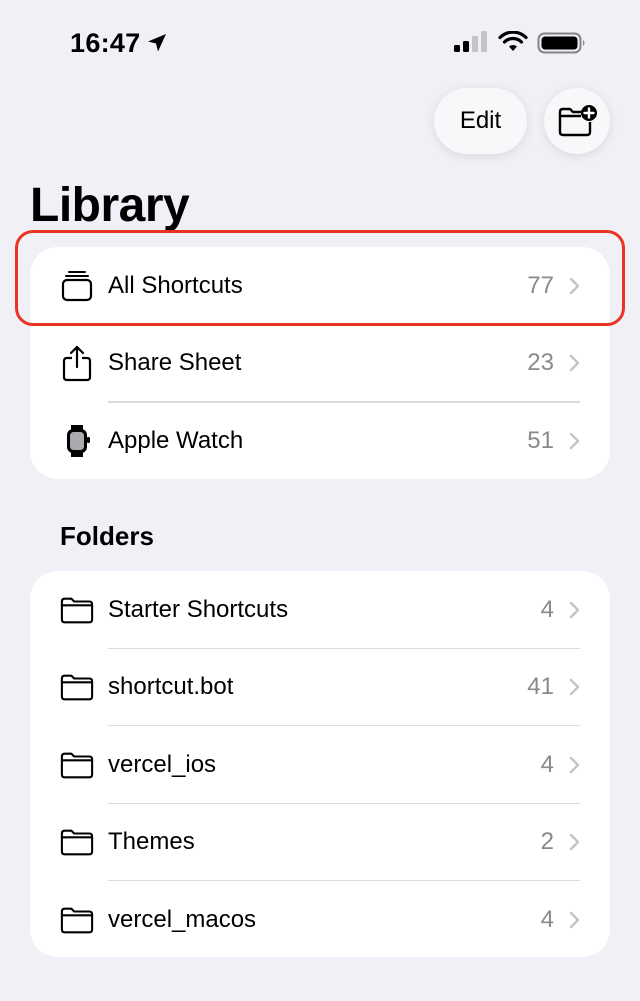 The height and width of the screenshot is (1001, 640). What do you see at coordinates (320, 920) in the screenshot?
I see `folder-row-vercel-macos: vercel_macos 4` at bounding box center [320, 920].